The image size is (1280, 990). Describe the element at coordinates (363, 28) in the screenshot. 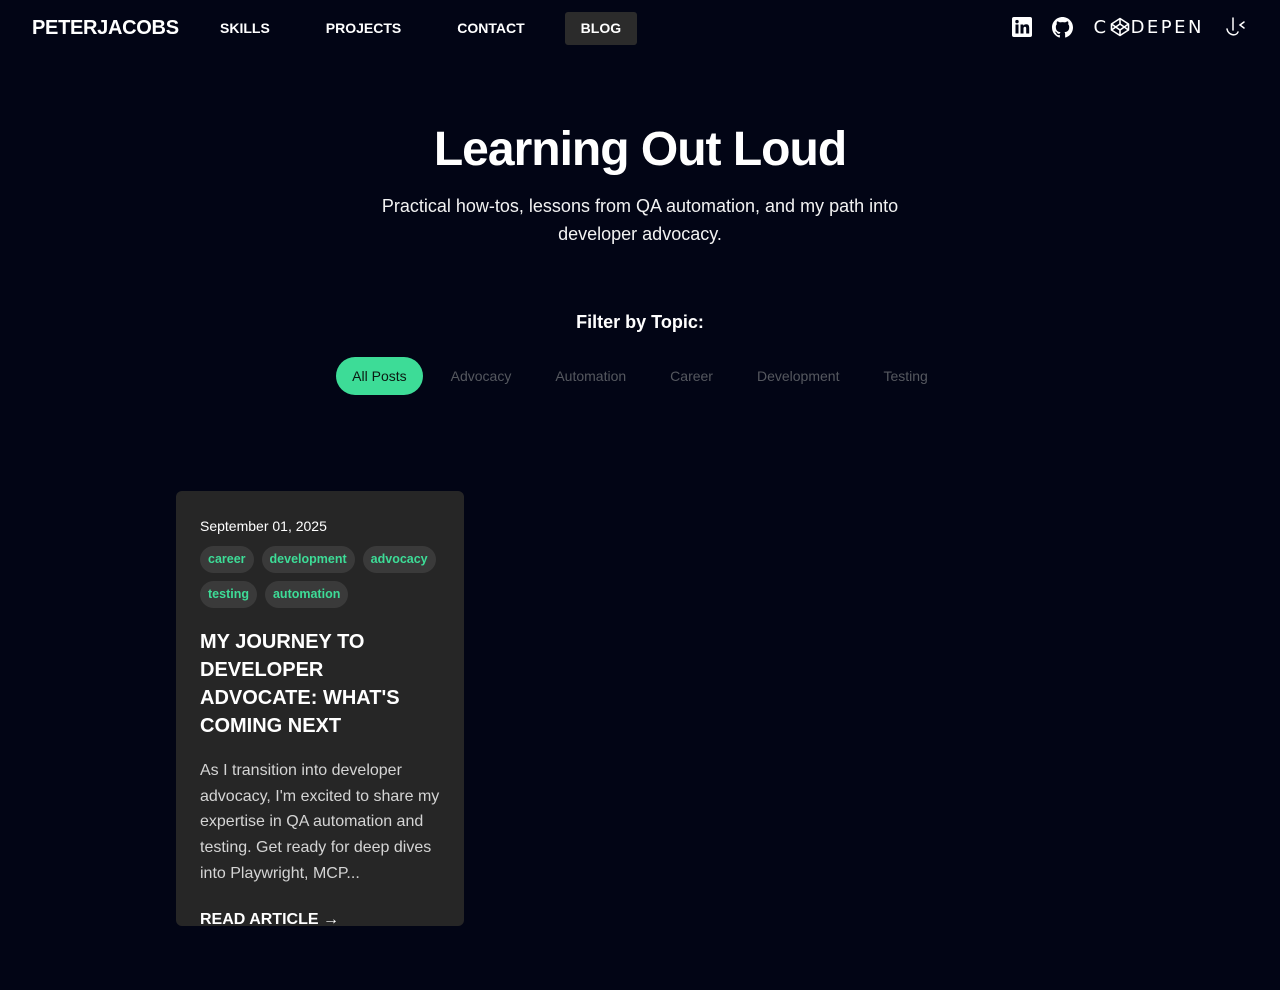

I see `nav-link-projects: PROJECTS` at that location.